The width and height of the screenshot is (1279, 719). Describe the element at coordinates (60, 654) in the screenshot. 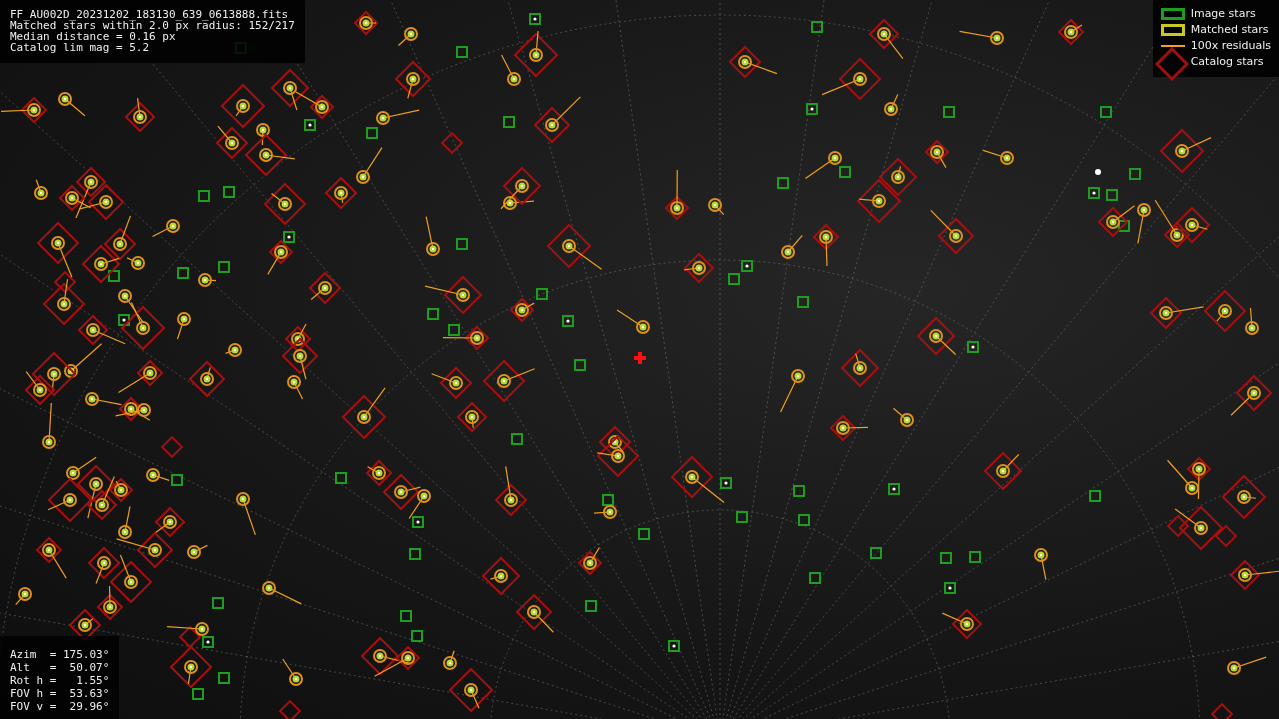

I see `pointing-text: Azim = 175.03°` at that location.